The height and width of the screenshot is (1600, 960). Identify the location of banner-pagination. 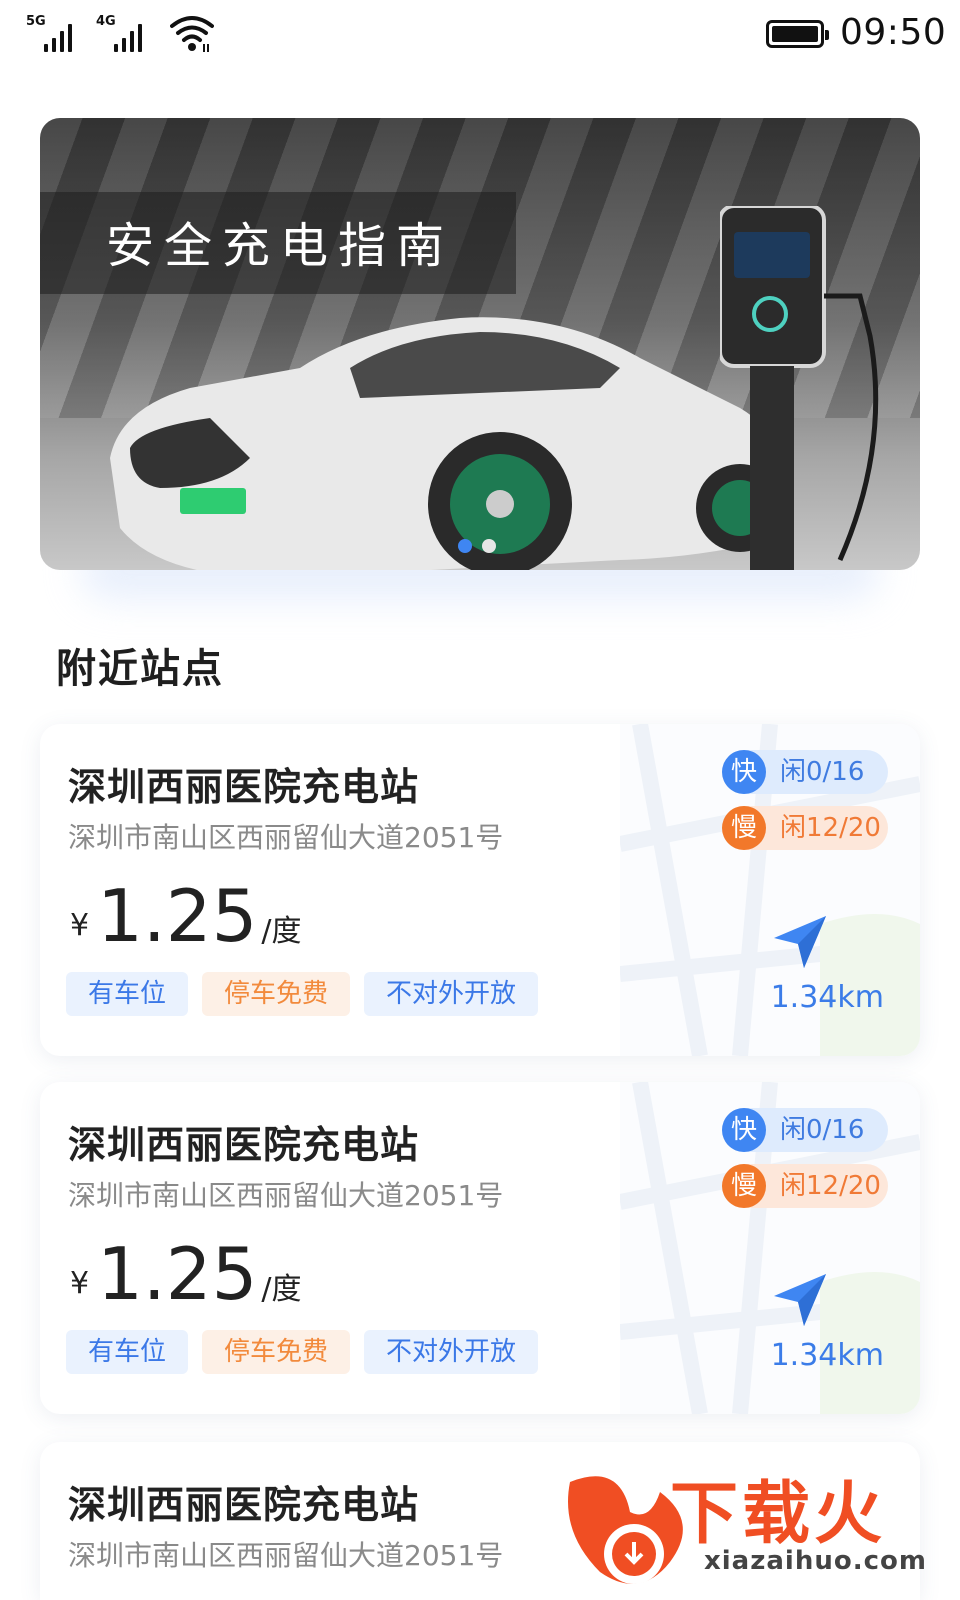
(482, 545).